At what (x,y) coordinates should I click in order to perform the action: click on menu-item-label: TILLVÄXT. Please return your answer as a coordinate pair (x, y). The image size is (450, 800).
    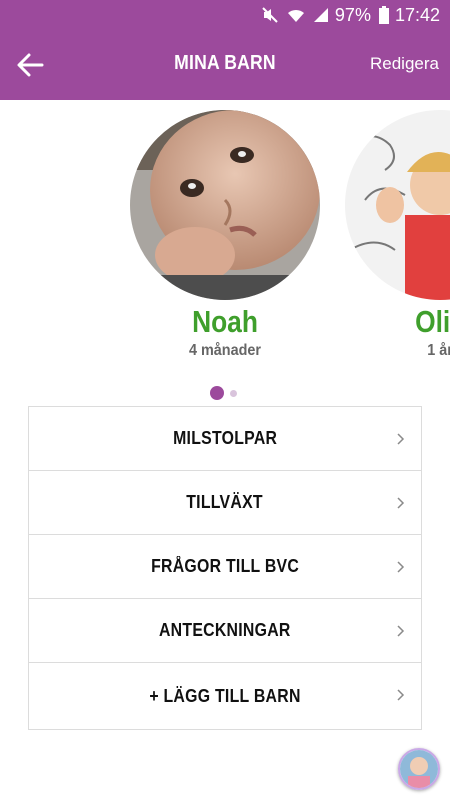
    Looking at the image, I should click on (225, 502).